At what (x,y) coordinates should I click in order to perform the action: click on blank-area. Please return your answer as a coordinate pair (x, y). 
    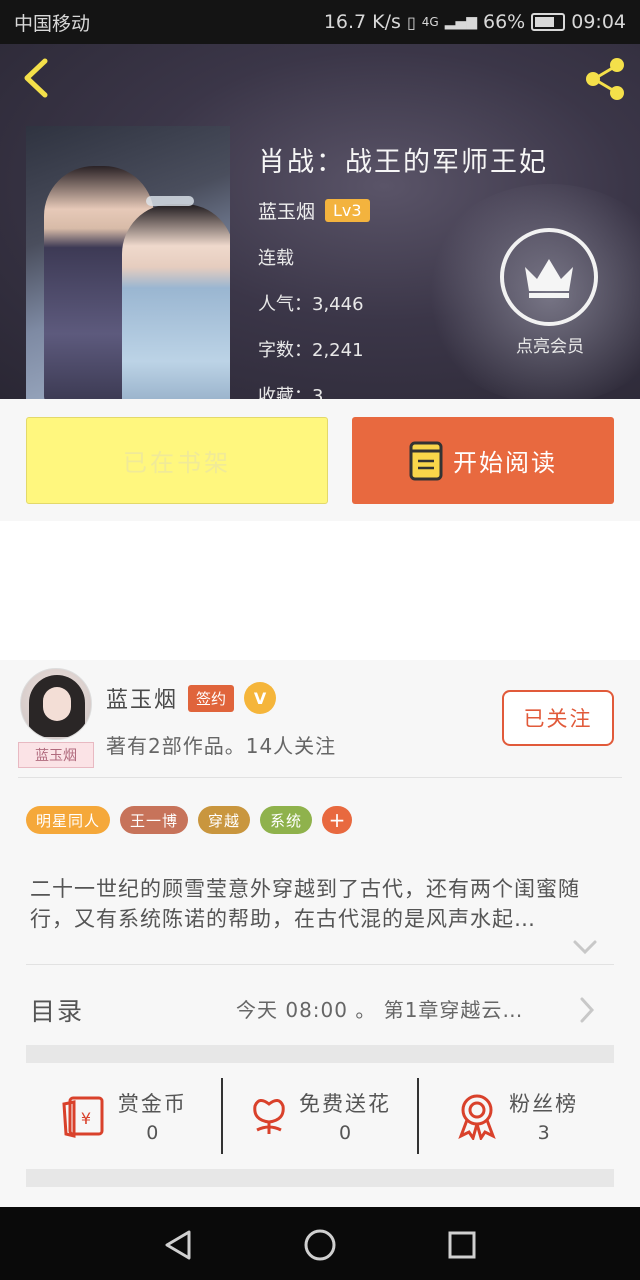
    Looking at the image, I should click on (320, 590).